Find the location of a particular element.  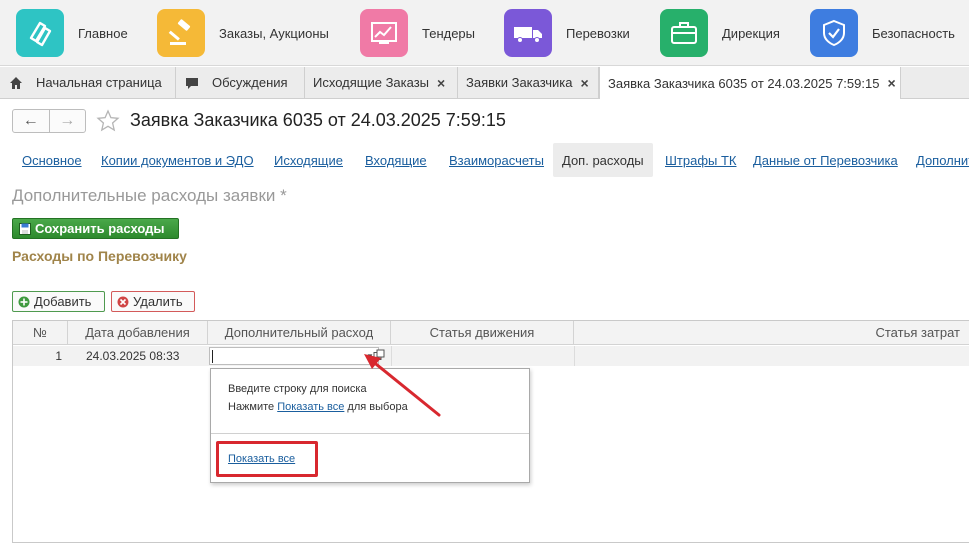

back-button: ← is located at coordinates (31, 121).